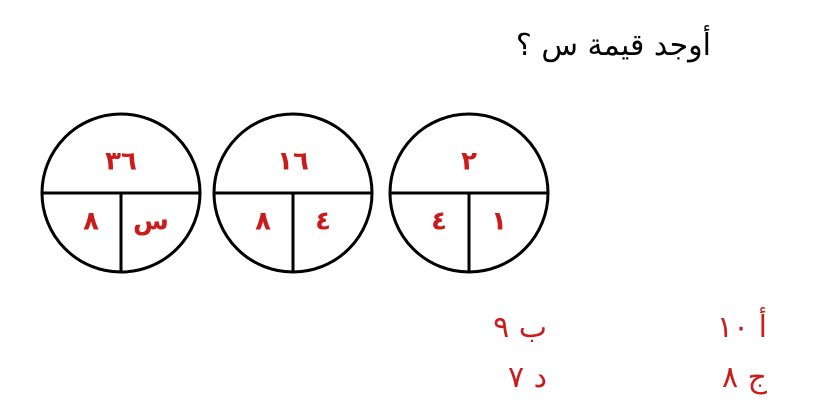  Describe the element at coordinates (263, 222) in the screenshot. I see `circle-2-bottom-left-number: ٨` at that location.